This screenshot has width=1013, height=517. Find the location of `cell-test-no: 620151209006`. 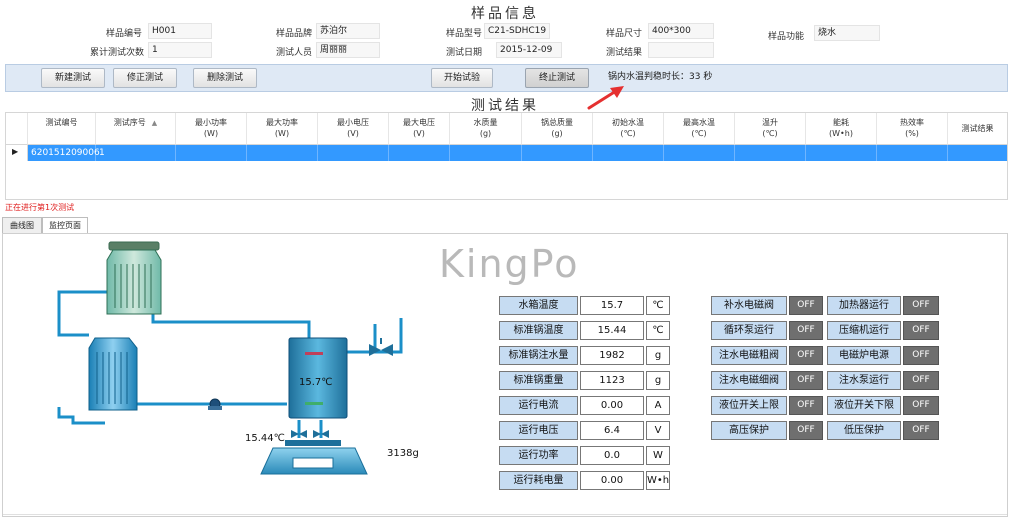

cell-test-no: 620151209006 is located at coordinates (64, 153).